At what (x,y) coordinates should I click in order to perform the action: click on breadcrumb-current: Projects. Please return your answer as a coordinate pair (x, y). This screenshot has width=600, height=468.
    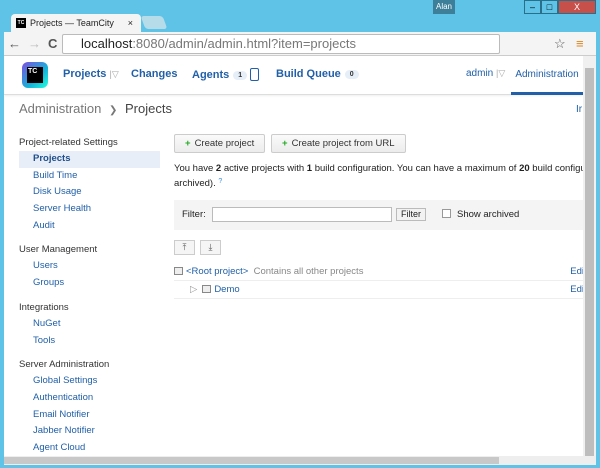
    Looking at the image, I should click on (148, 108).